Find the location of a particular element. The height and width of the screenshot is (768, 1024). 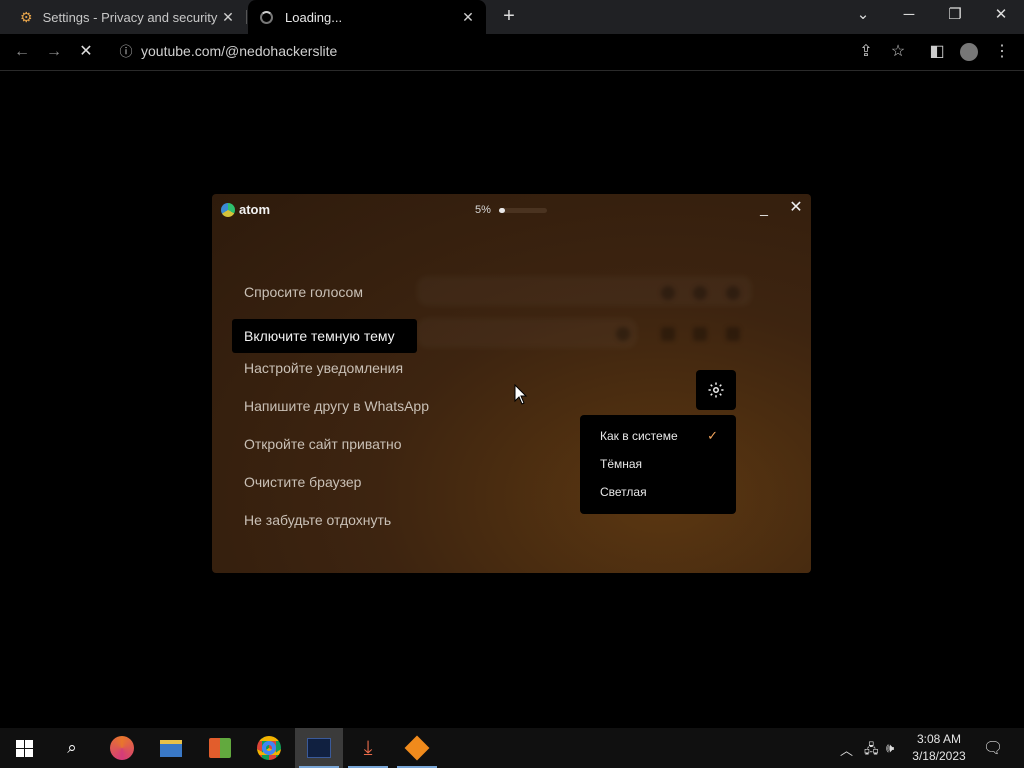

checkmark-icon: ✓ is located at coordinates (712, 435).